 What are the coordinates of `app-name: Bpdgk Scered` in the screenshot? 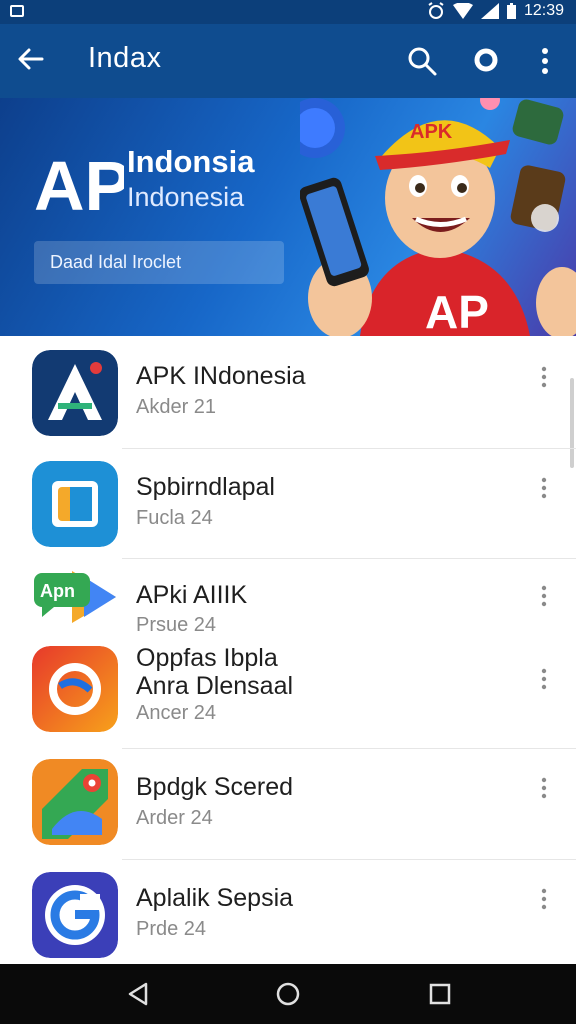 It's located at (215, 787).